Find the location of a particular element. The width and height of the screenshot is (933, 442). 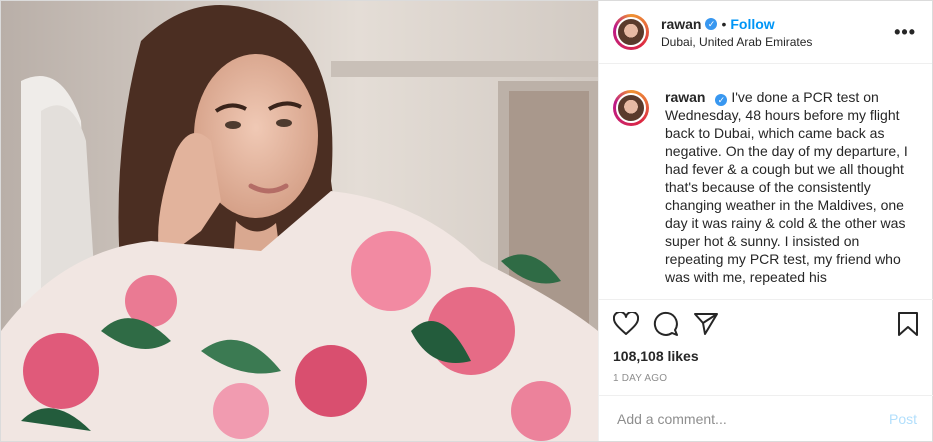

post-timestamp: 1 DAY AGO is located at coordinates (766, 378).